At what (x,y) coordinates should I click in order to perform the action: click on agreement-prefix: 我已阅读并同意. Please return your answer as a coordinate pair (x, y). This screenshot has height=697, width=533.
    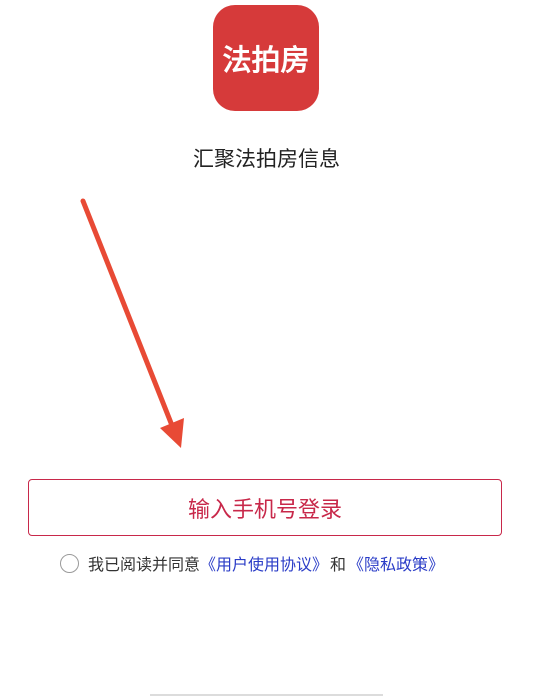
    Looking at the image, I should click on (144, 564).